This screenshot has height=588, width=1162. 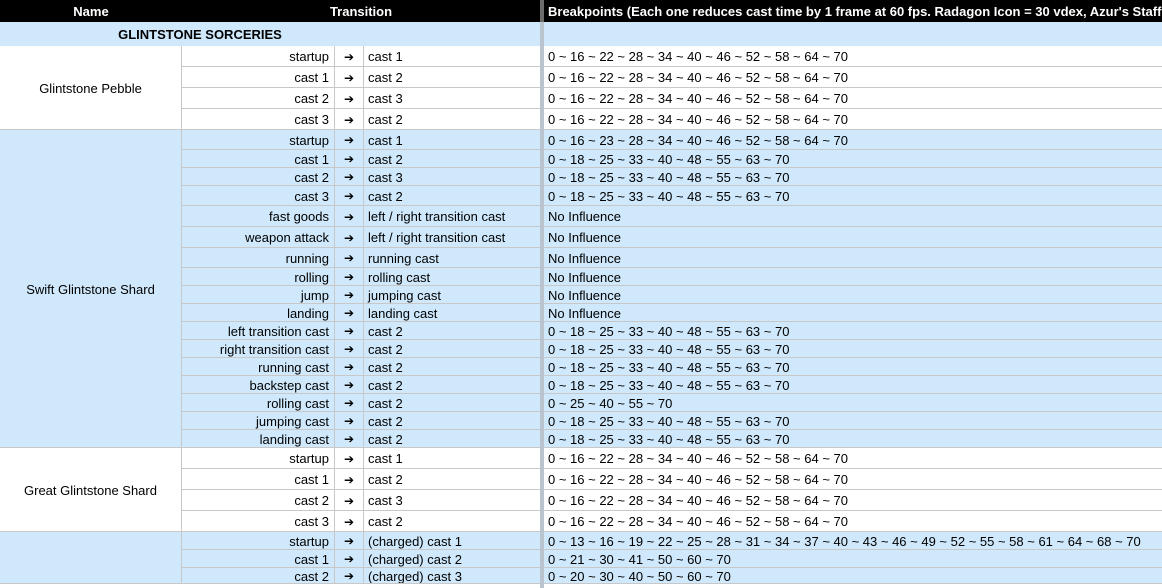 I want to click on column-header-name: Name, so click(x=91, y=11).